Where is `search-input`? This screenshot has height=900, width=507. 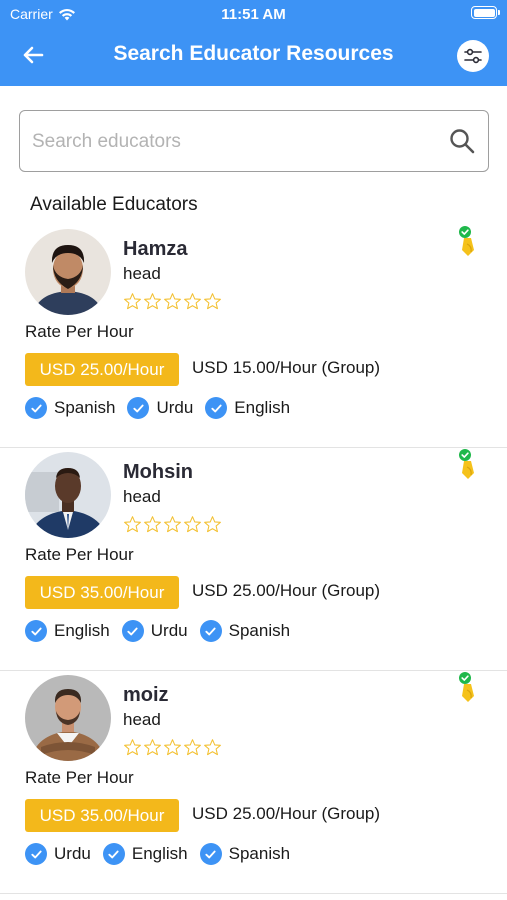 search-input is located at coordinates (232, 142).